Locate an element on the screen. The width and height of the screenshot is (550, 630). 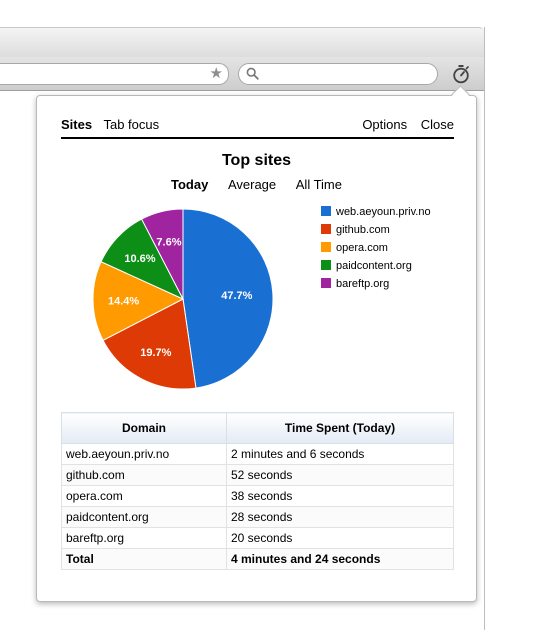
nav-tab-focus: Tab focus is located at coordinates (131, 124).